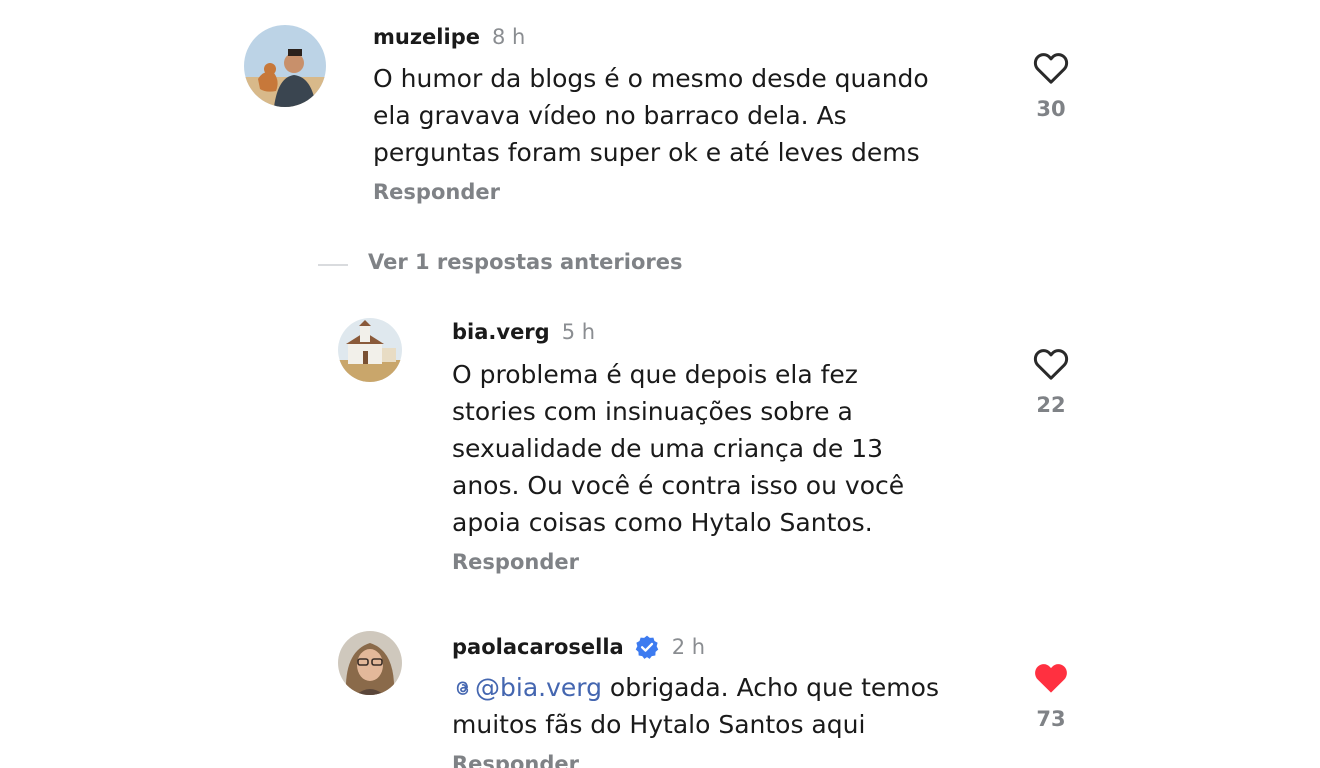 The width and height of the screenshot is (1320, 768). What do you see at coordinates (1051, 719) in the screenshot?
I see `like-count: 73` at bounding box center [1051, 719].